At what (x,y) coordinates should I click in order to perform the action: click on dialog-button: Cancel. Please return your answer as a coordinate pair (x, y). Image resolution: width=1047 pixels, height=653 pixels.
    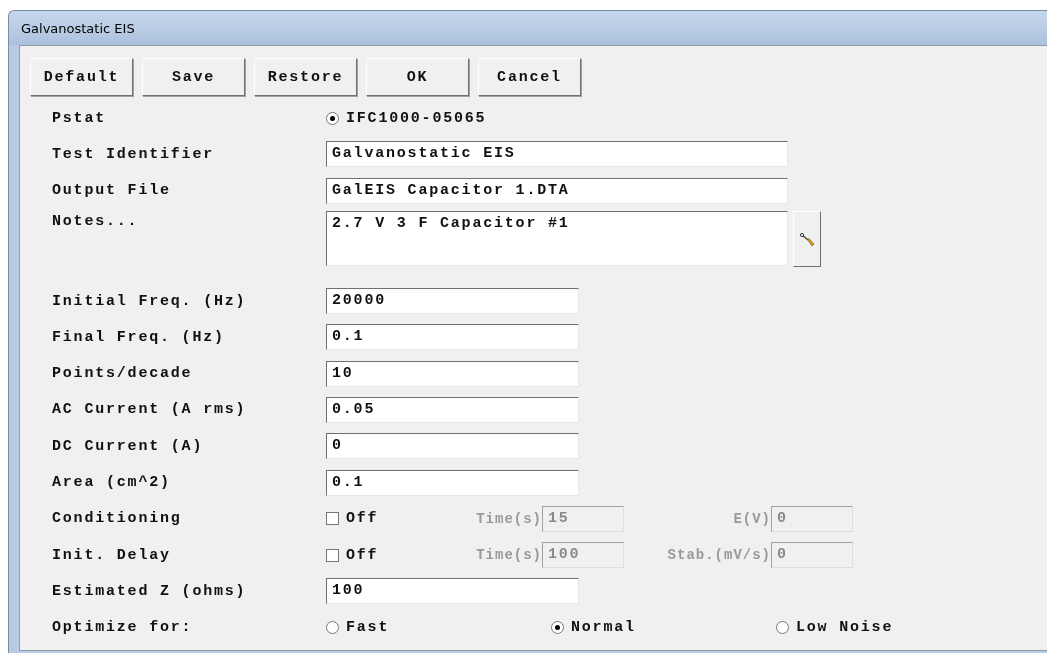
    Looking at the image, I should click on (529, 77).